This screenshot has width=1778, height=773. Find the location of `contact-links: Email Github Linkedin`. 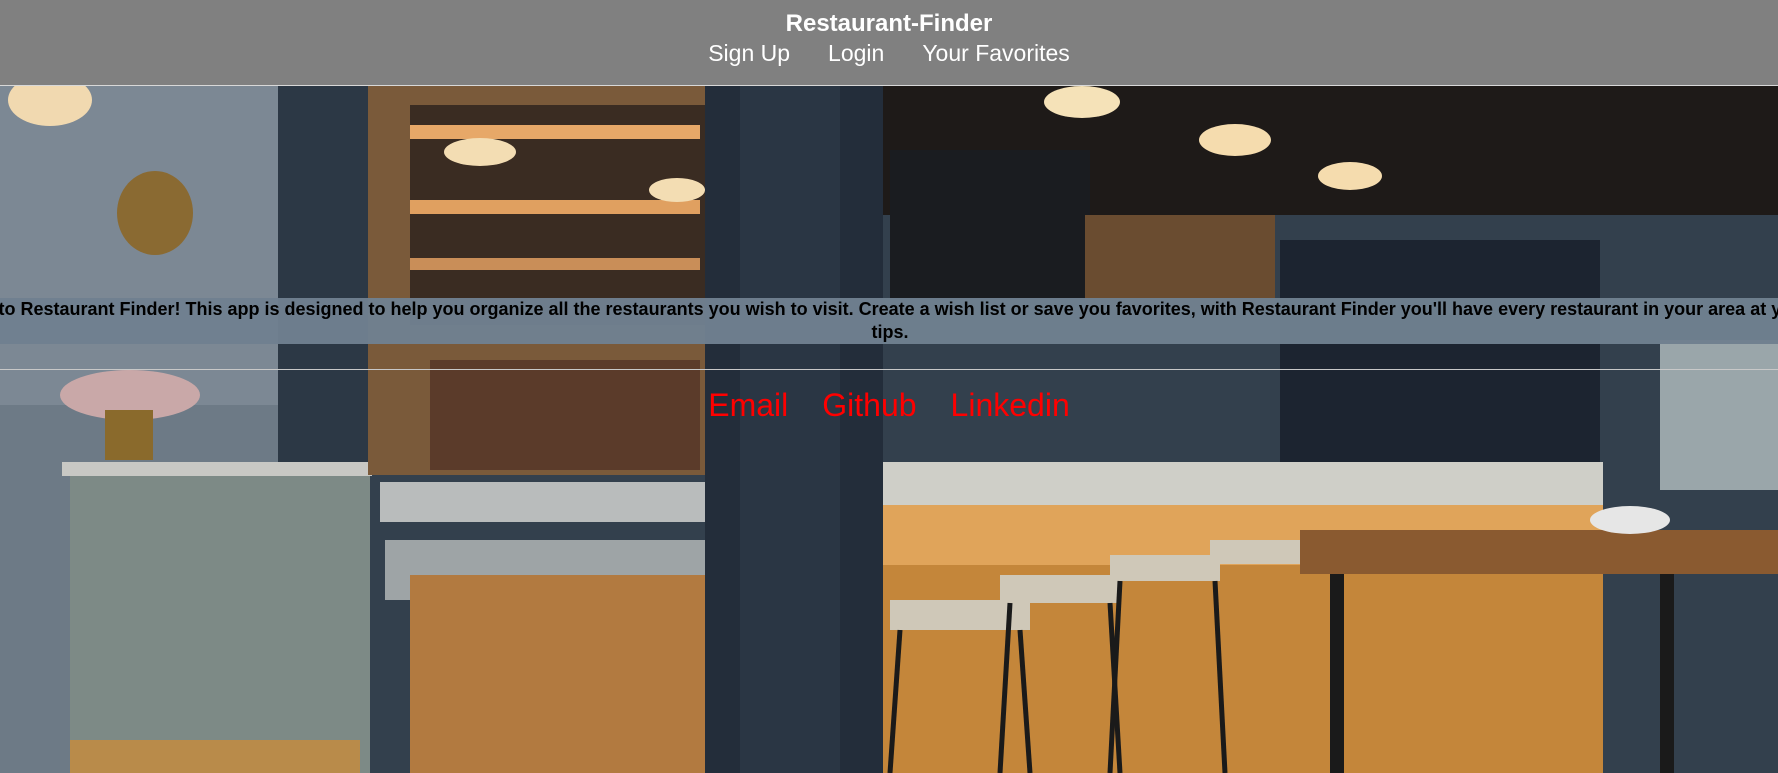

contact-links: Email Github Linkedin is located at coordinates (889, 405).